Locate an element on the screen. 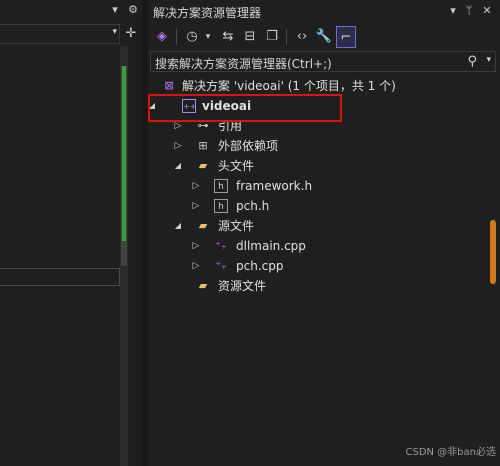 Image resolution: width=500 pixels, height=466 pixels. tree-item-header-files: ◢ ▰ 头文件 is located at coordinates (317, 166).